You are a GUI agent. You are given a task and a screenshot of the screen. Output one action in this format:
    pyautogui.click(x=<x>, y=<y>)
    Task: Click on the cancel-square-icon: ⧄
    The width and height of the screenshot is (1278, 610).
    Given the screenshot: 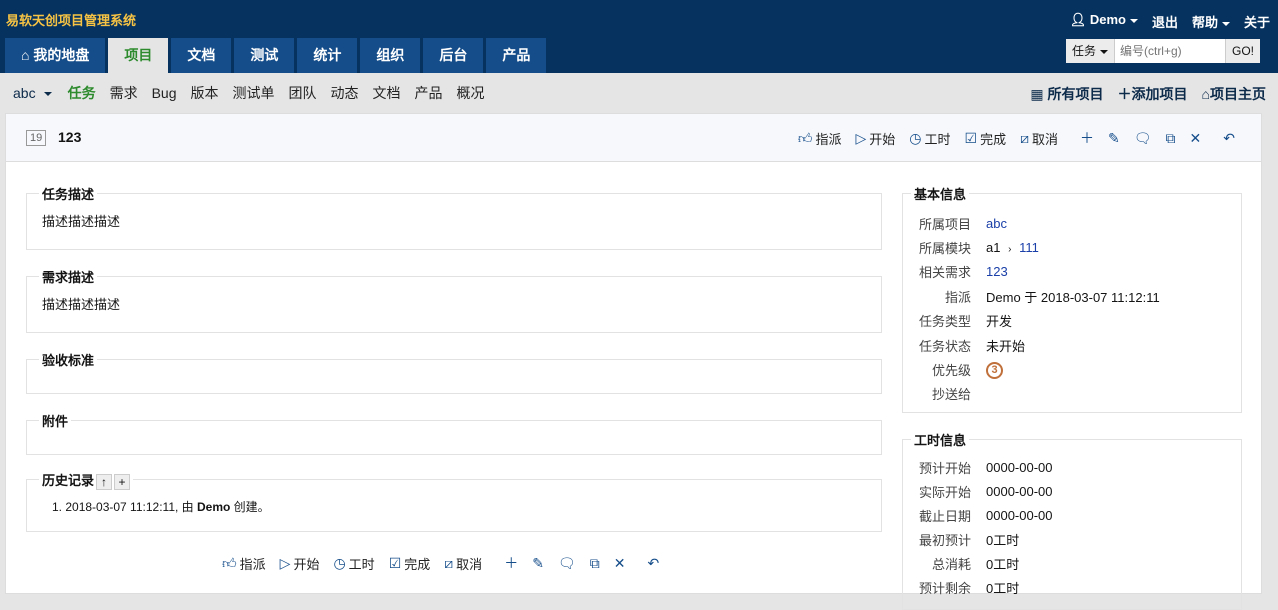 What is the action you would take?
    pyautogui.click(x=1024, y=137)
    